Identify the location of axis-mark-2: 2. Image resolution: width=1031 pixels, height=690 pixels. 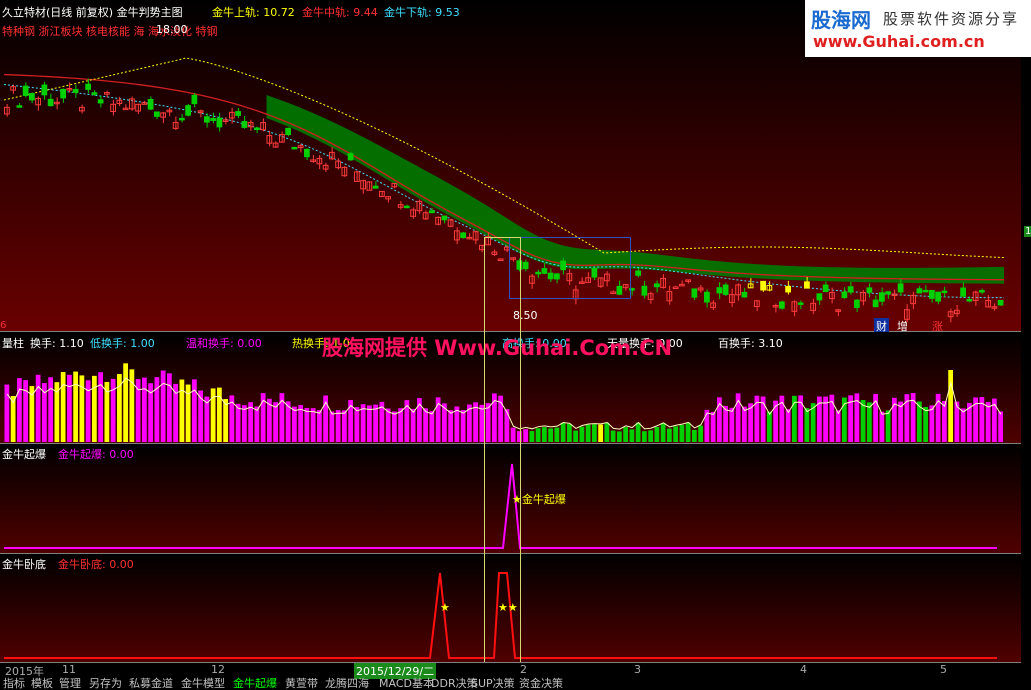
(523, 669).